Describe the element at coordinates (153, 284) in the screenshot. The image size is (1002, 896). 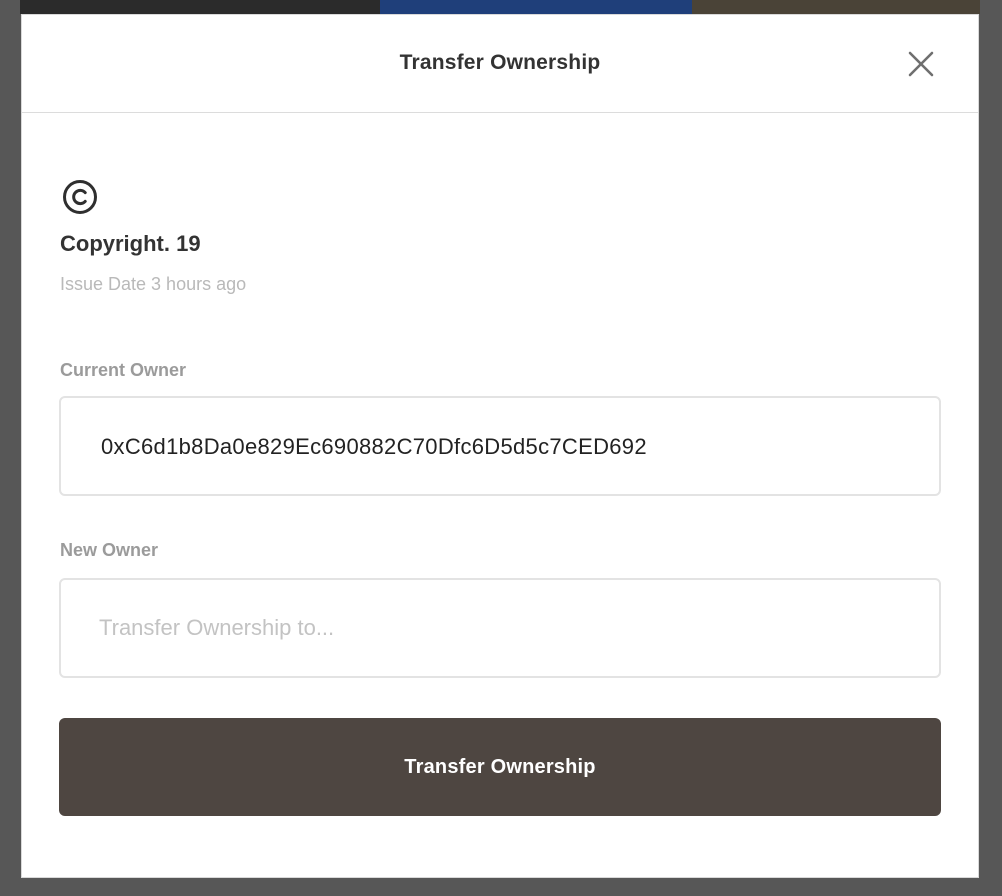
I see `issue-date: Issue Date 3 hours ago` at that location.